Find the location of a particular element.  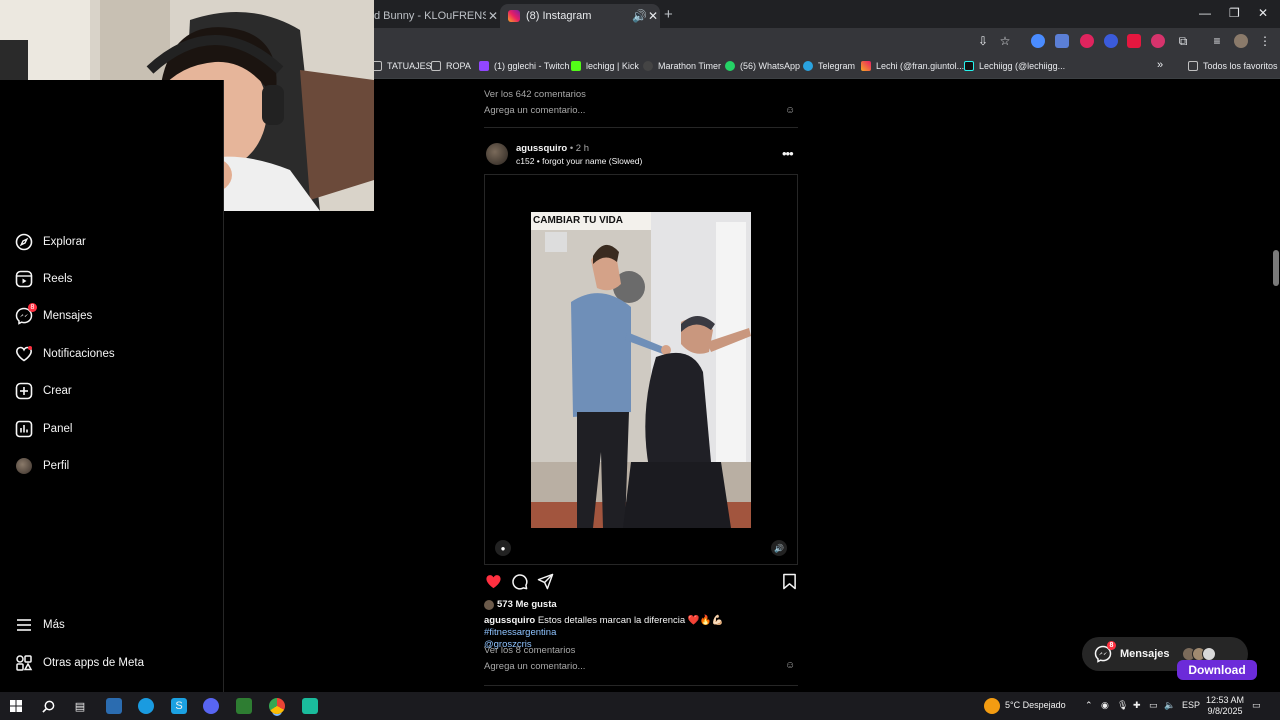

bookmark-marathon-timer: Marathon Timer is located at coordinates (682, 66).